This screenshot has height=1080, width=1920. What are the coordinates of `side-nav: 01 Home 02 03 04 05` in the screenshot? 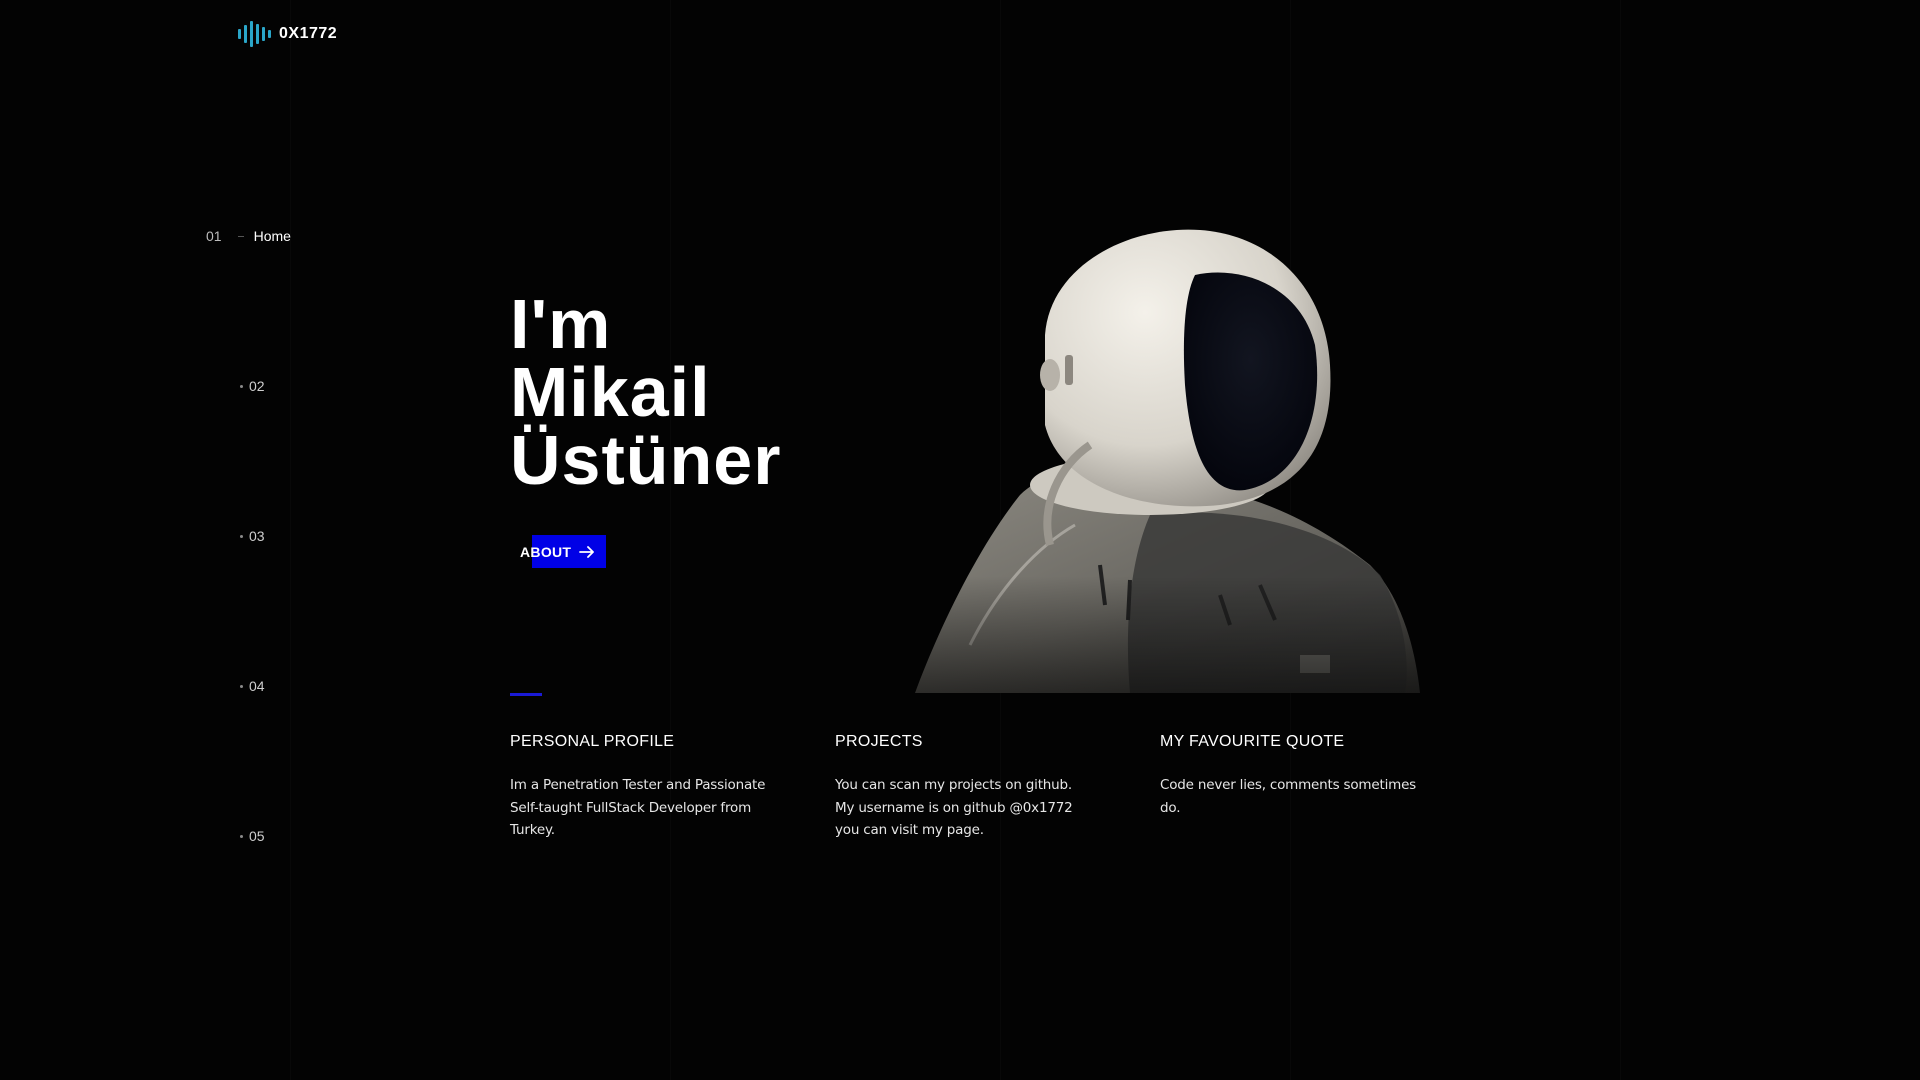 It's located at (276, 540).